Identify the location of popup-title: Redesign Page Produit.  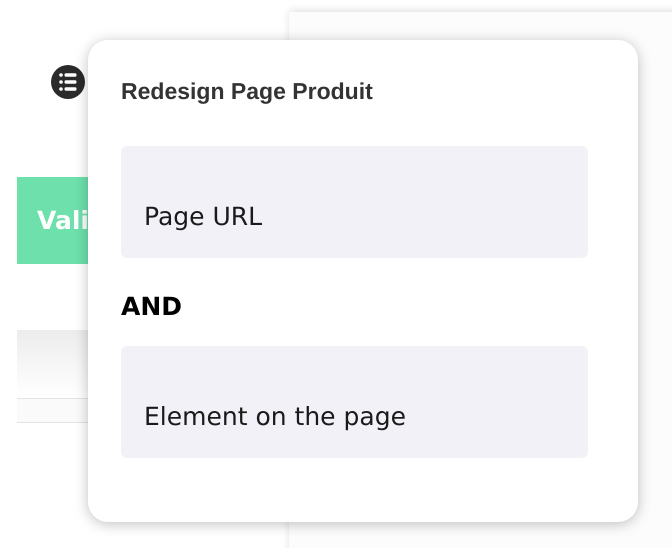
(247, 91).